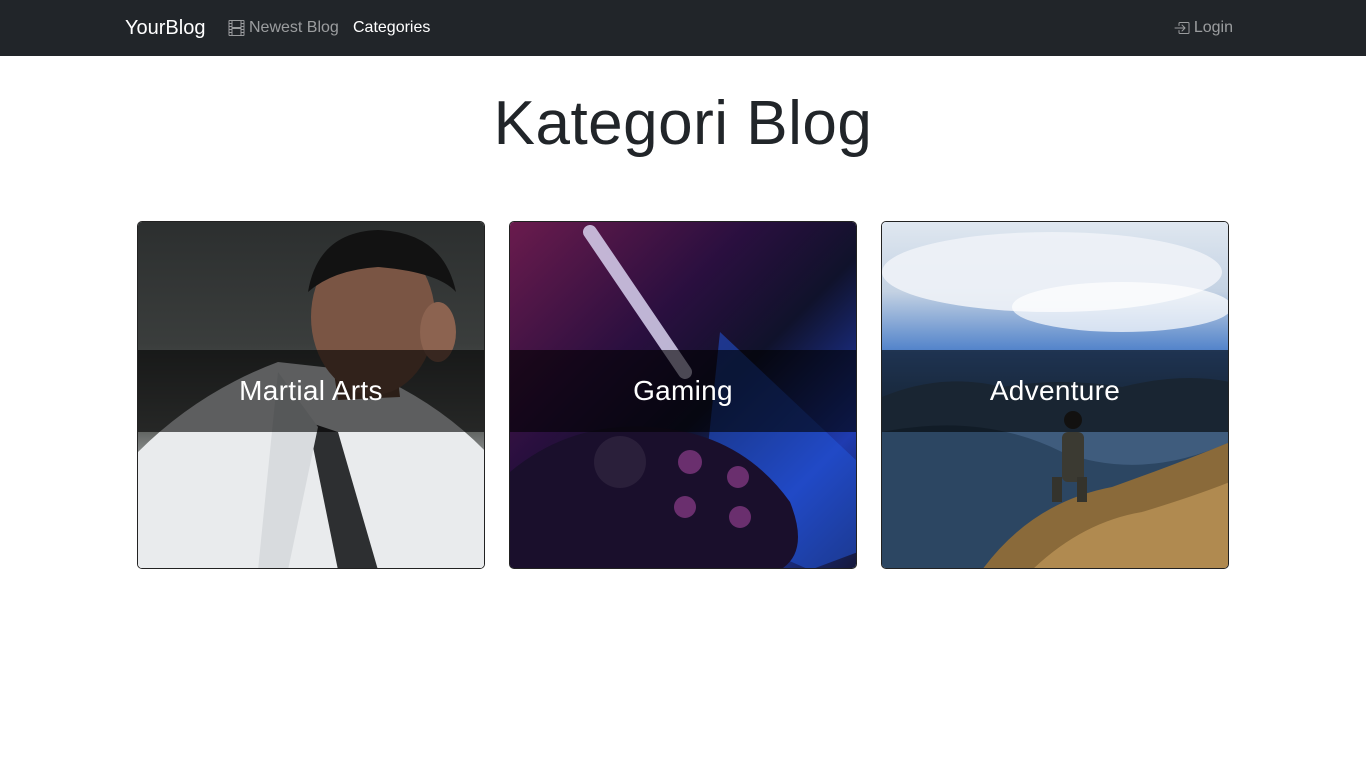 Image resolution: width=1366 pixels, height=768 pixels. I want to click on film-icon, so click(236, 28).